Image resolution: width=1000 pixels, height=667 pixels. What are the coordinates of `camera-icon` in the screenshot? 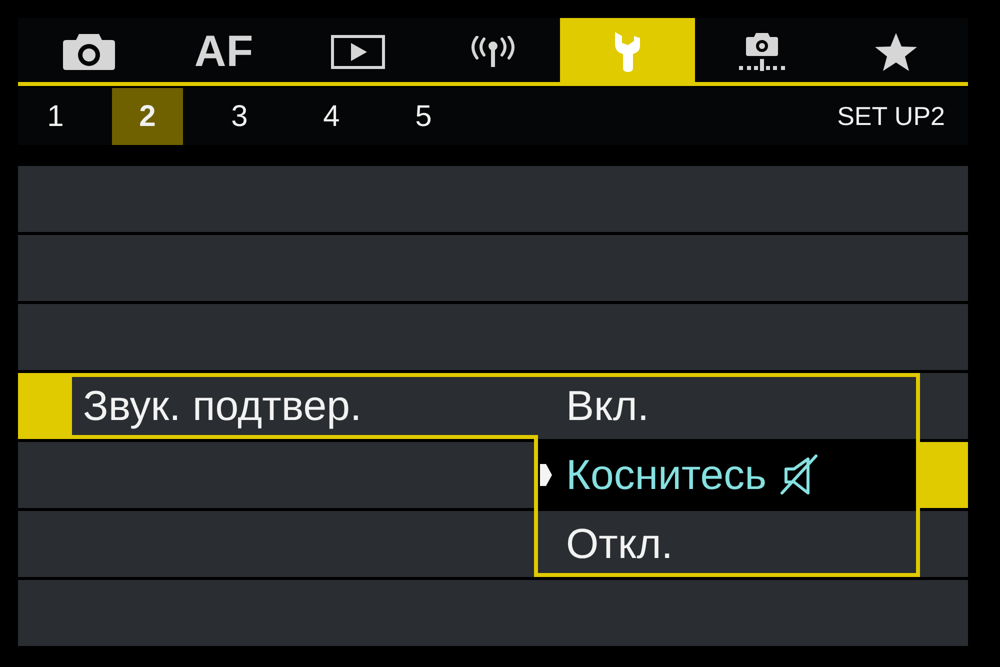 It's located at (89, 52).